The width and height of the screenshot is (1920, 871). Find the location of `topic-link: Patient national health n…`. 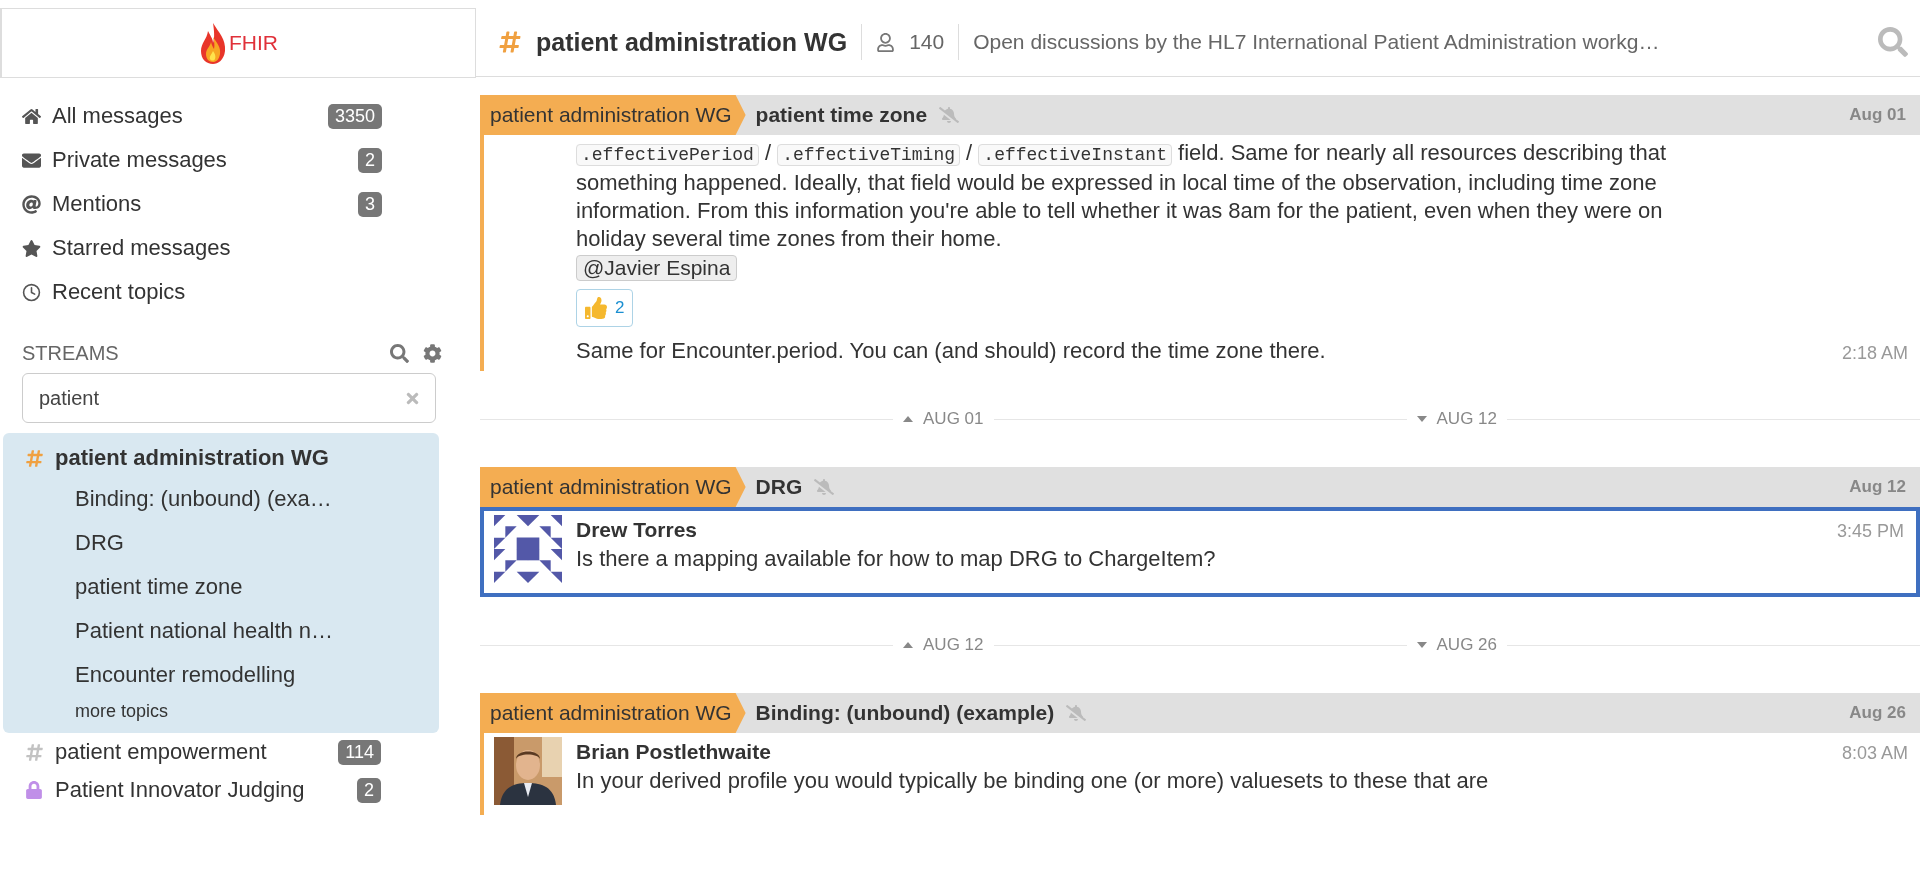

topic-link: Patient national health n… is located at coordinates (204, 631).